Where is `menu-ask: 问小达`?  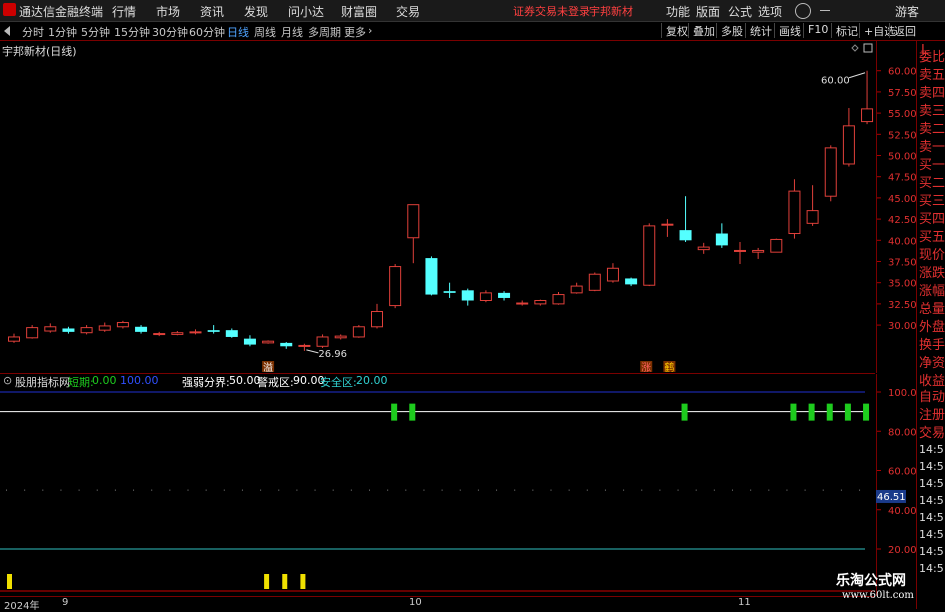 menu-ask: 问小达 is located at coordinates (306, 11).